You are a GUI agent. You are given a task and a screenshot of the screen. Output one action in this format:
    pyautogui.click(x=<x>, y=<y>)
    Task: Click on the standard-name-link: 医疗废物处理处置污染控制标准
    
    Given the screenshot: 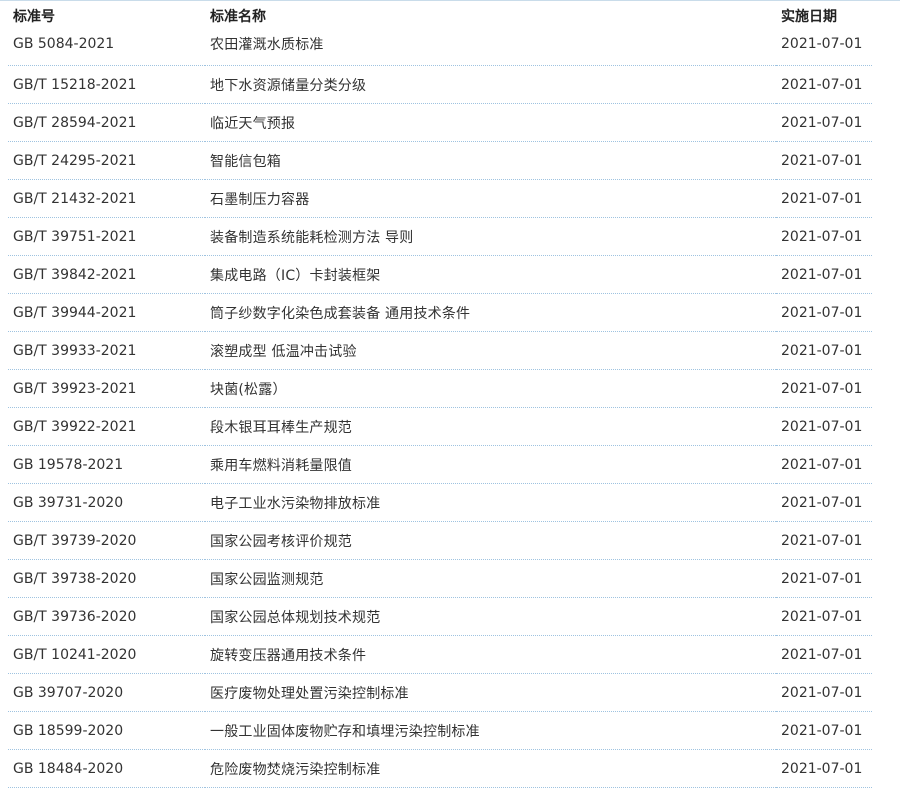 What is the action you would take?
    pyautogui.click(x=490, y=692)
    